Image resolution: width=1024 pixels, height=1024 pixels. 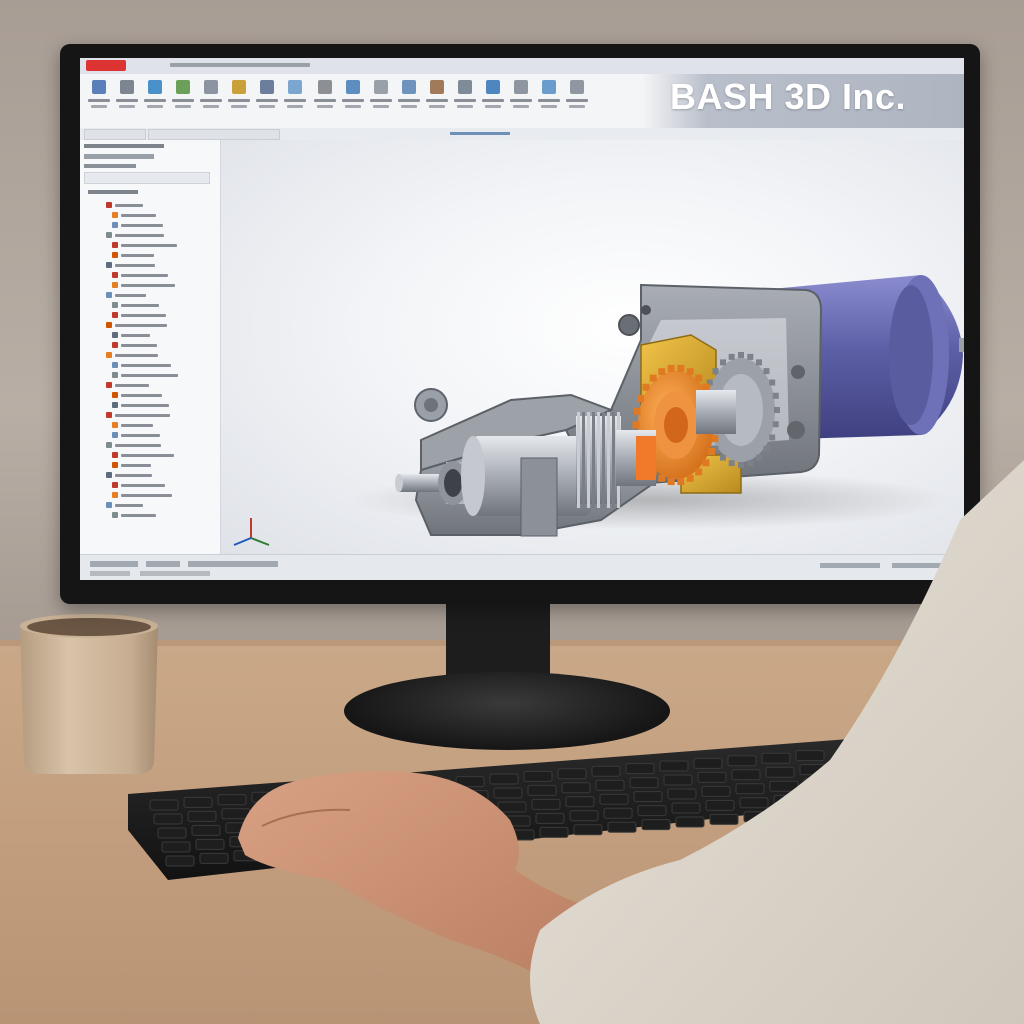 What do you see at coordinates (251, 532) in the screenshot?
I see `axis-triad-icon` at bounding box center [251, 532].